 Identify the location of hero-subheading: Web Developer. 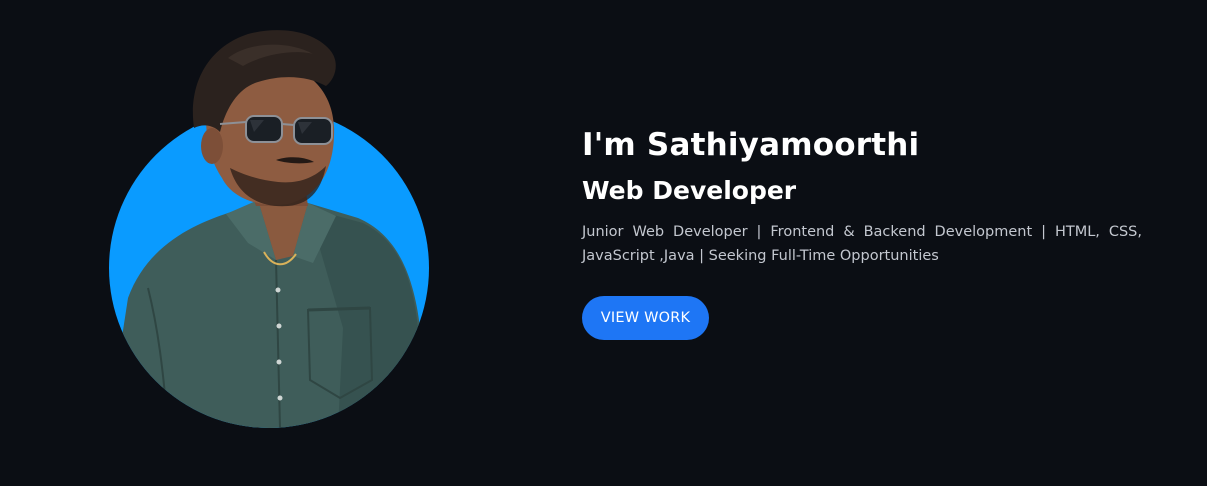
(689, 190).